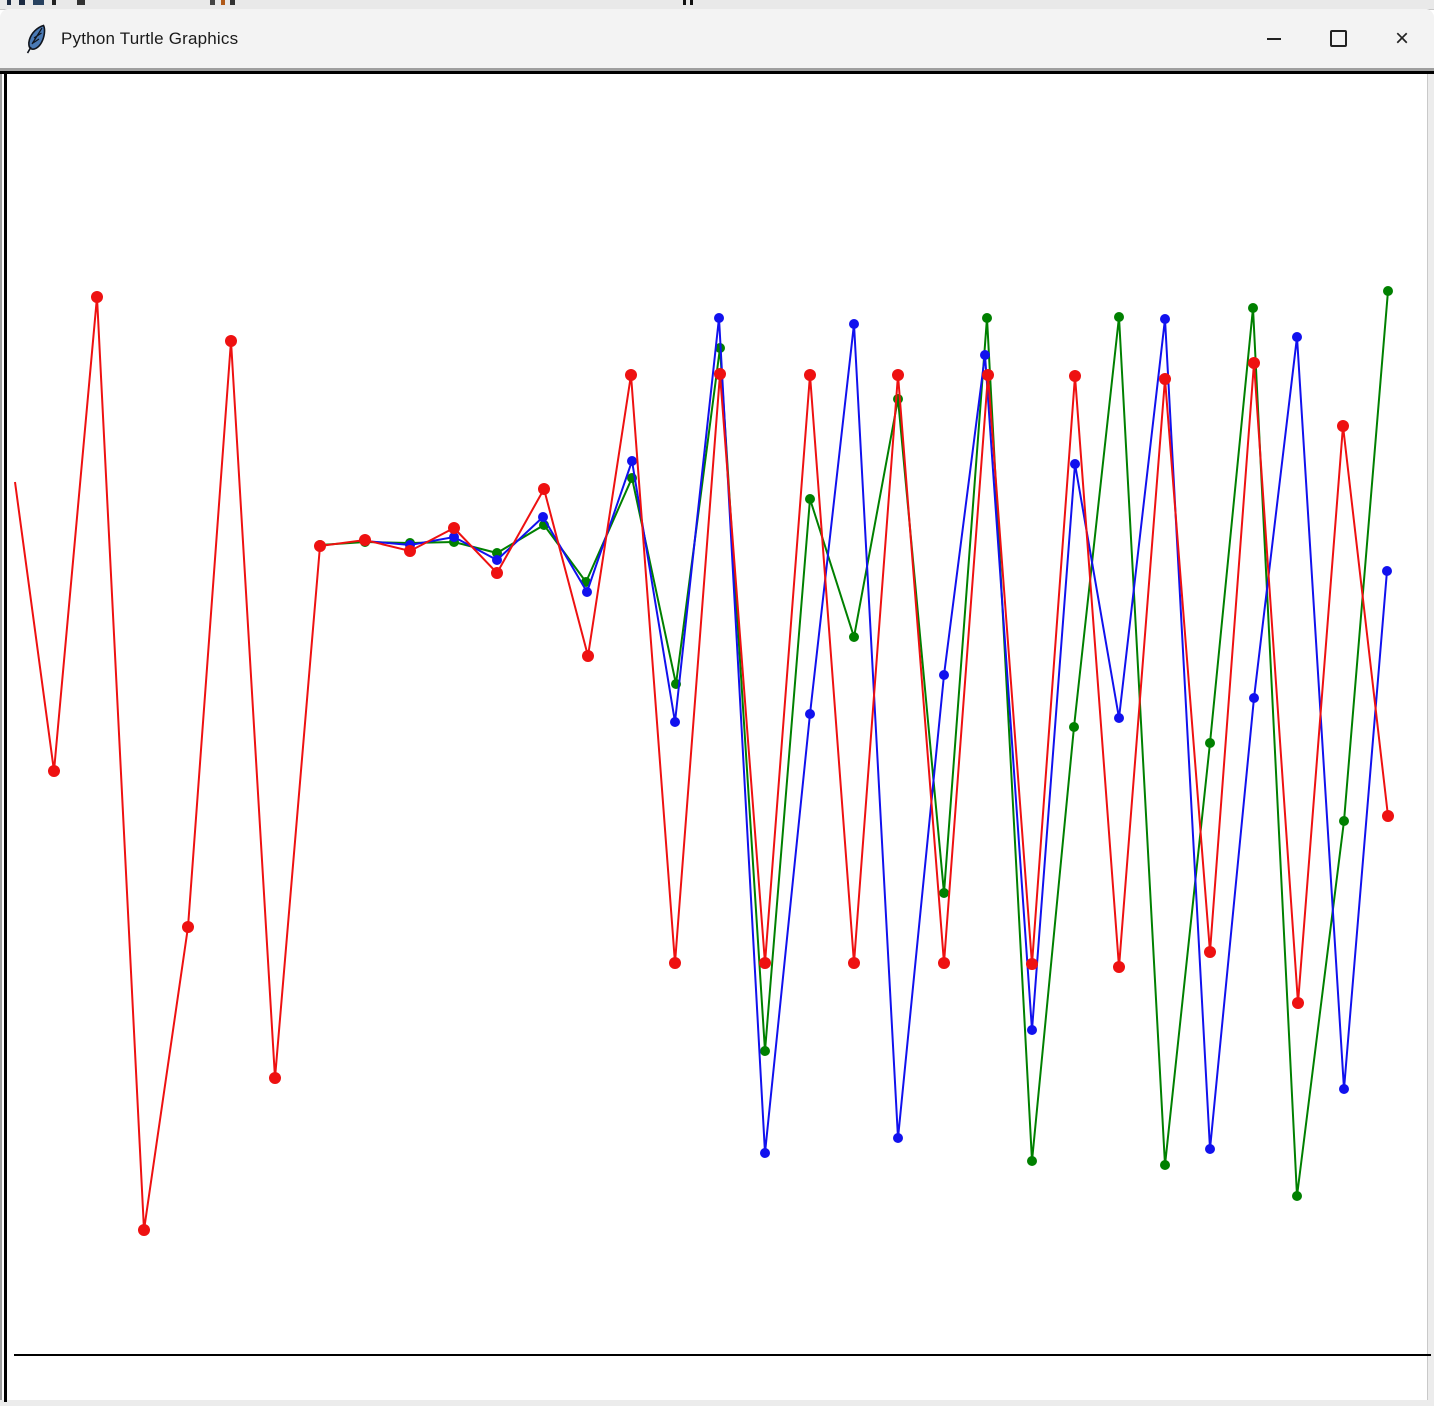  I want to click on python-feather-icon, so click(36, 38).